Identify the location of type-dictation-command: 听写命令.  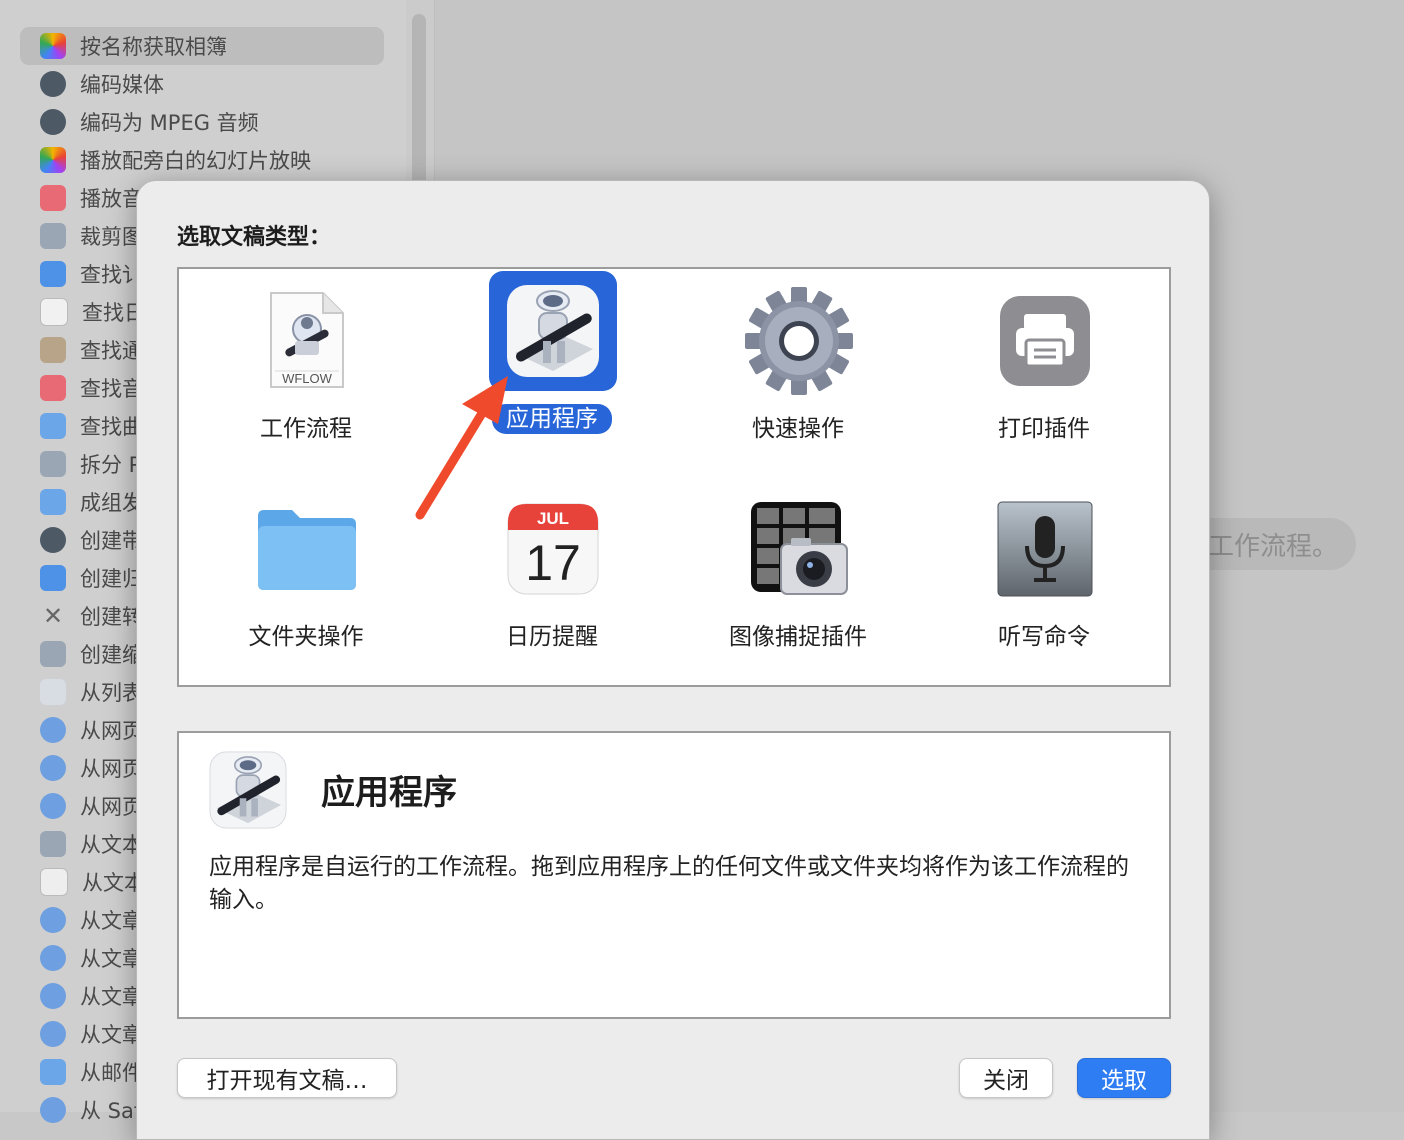
(1044, 587).